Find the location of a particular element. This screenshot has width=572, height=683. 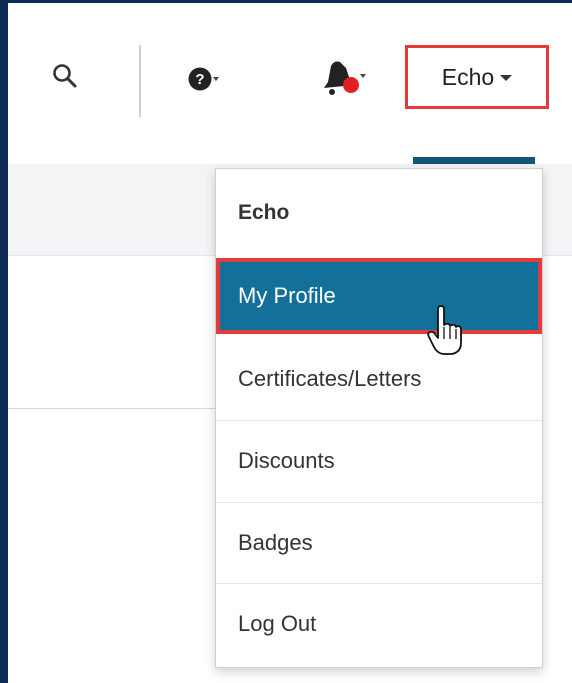

search-icon is located at coordinates (65, 76).